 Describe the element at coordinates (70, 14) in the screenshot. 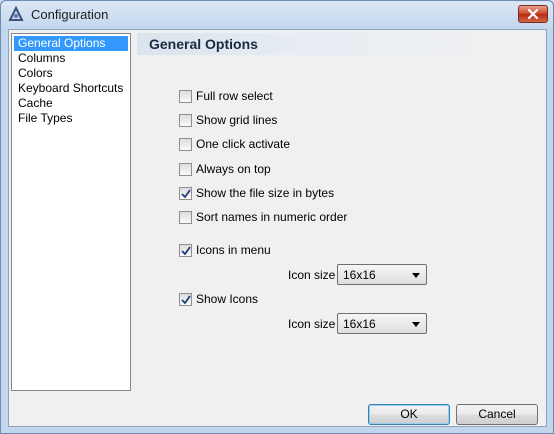

I see `window-title: Configuration` at that location.